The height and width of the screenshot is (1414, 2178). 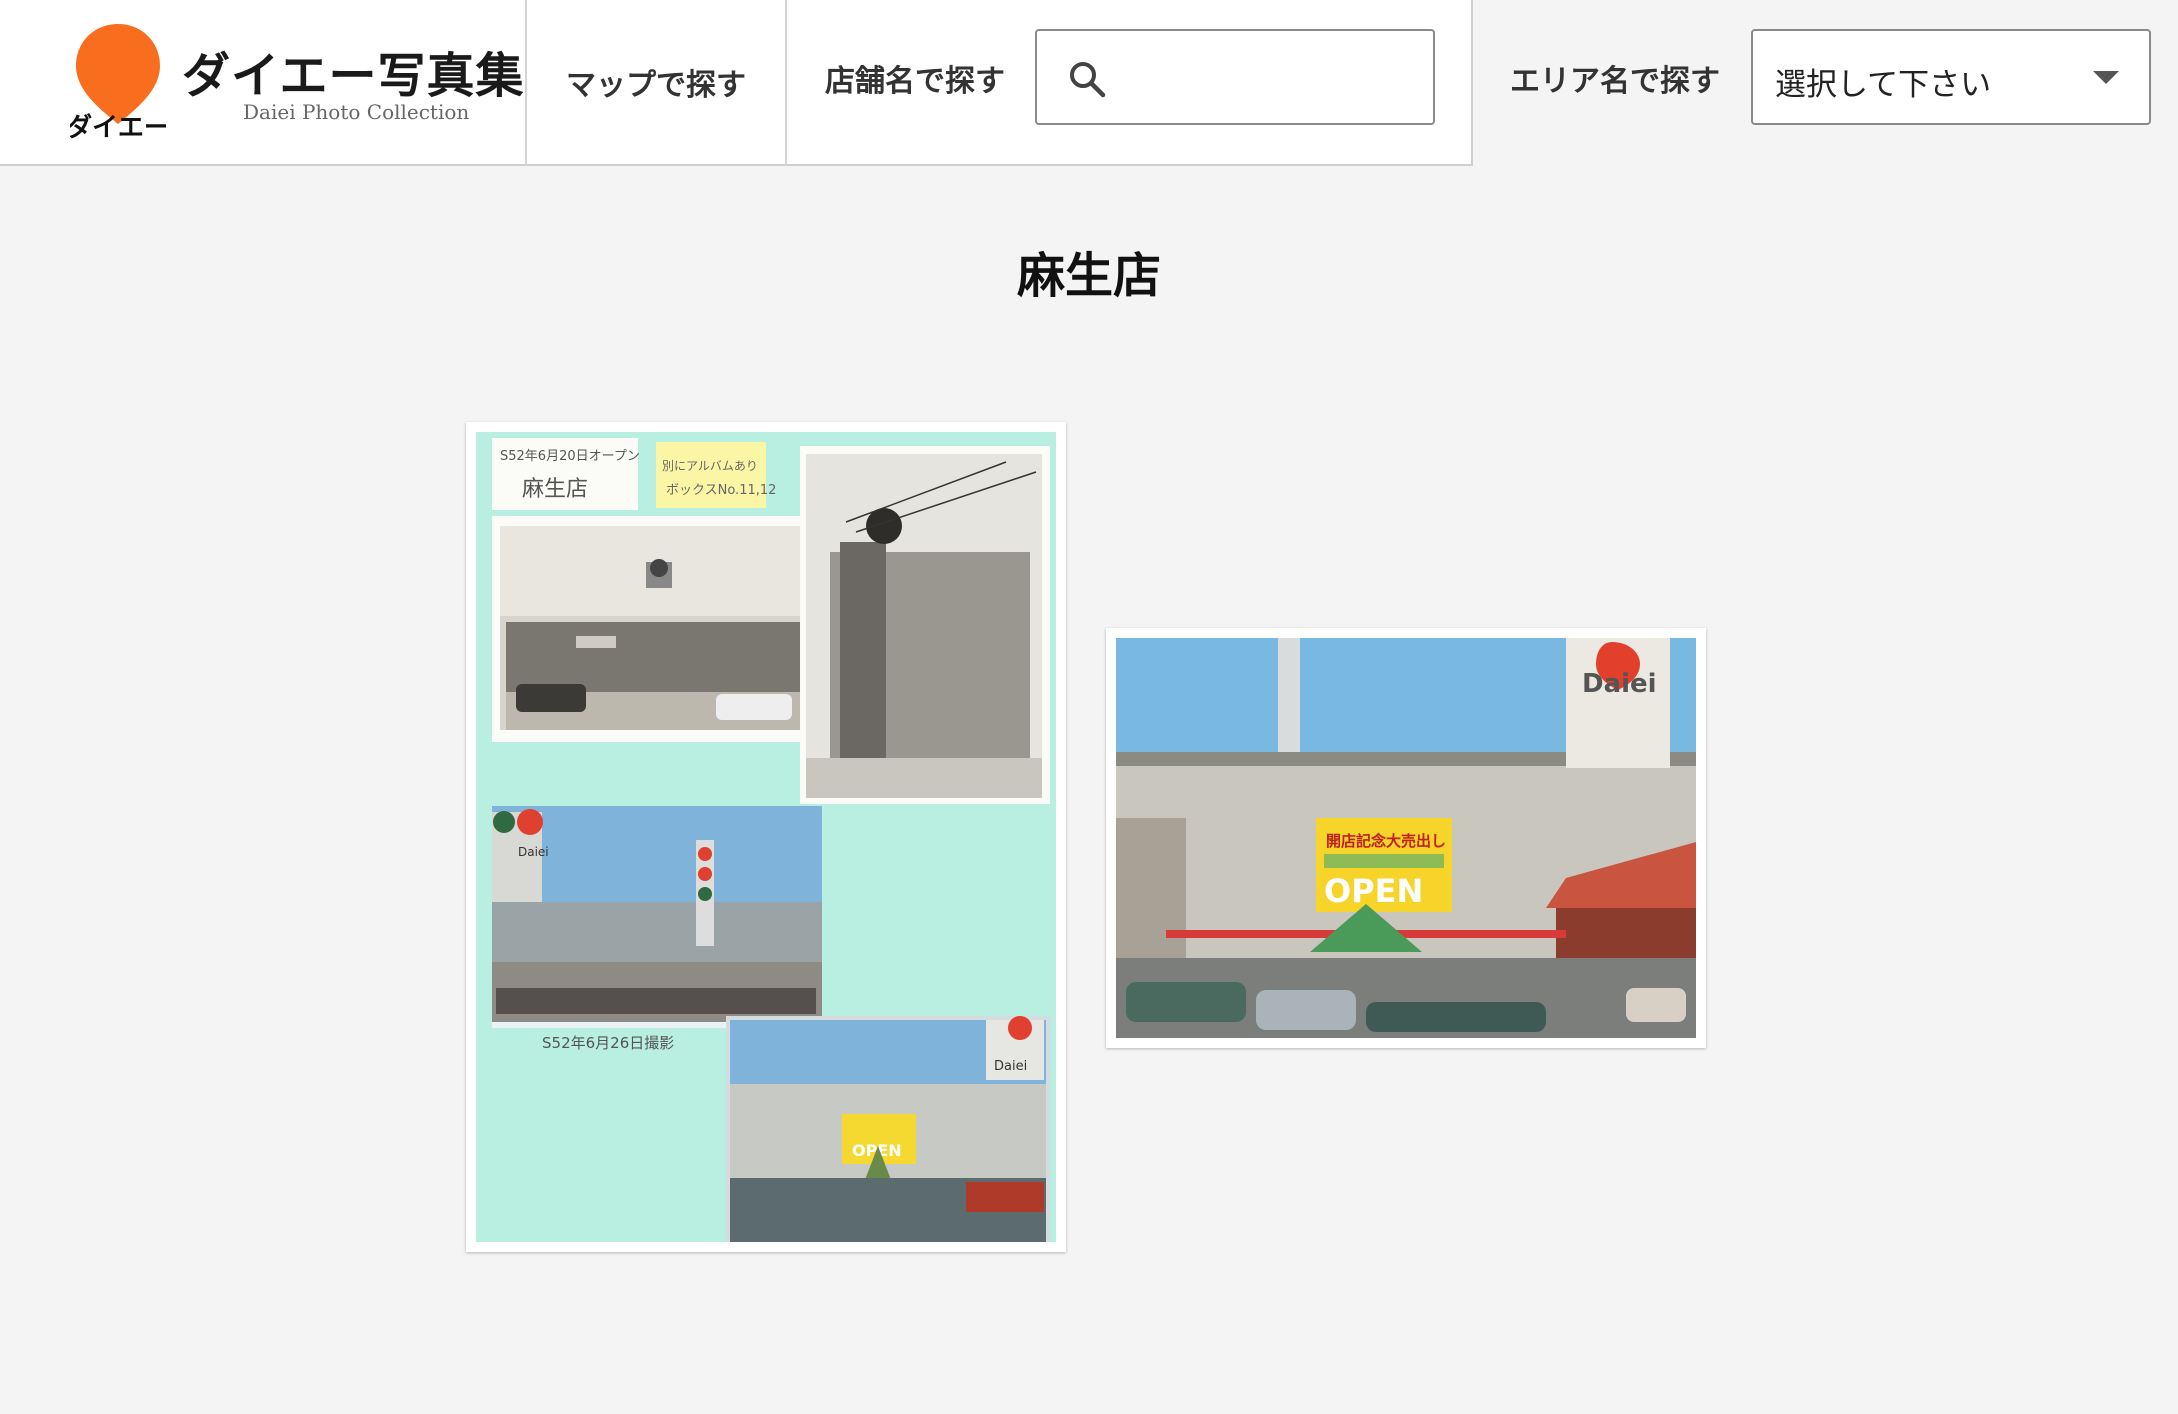 I want to click on opening-sign-open: OPEN, so click(x=1373, y=891).